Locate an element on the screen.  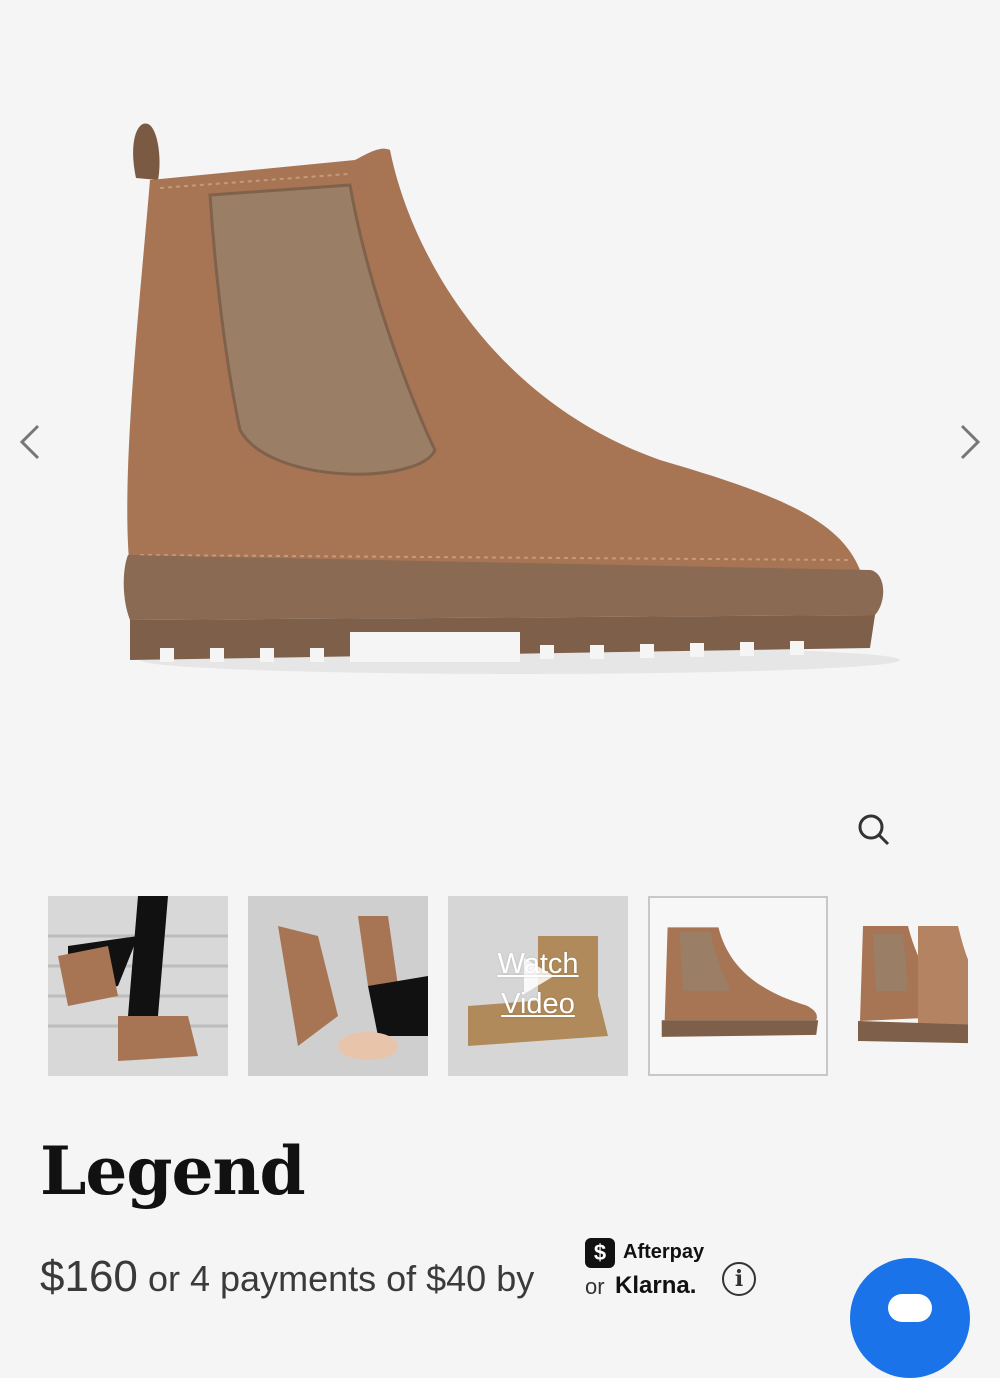
watch-video-link: Watch Video is located at coordinates (538, 984).